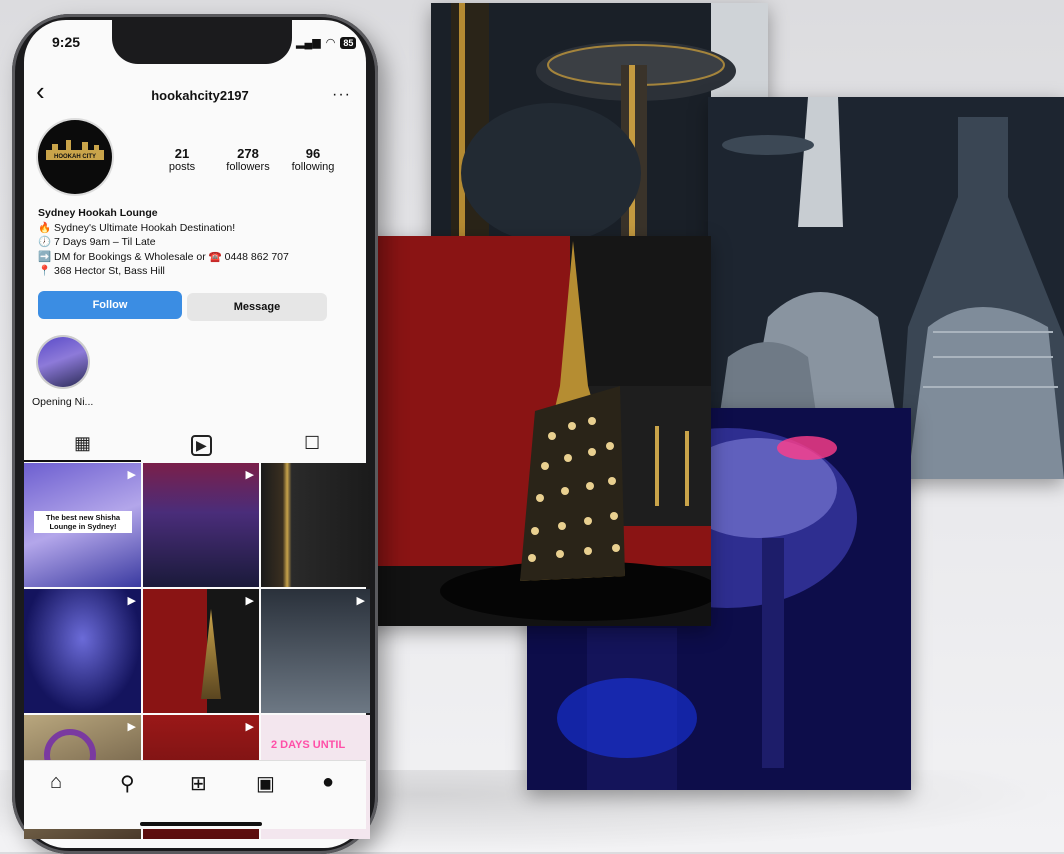 This screenshot has width=1064, height=854. Describe the element at coordinates (202, 42) in the screenshot. I see `phone-notch` at that location.